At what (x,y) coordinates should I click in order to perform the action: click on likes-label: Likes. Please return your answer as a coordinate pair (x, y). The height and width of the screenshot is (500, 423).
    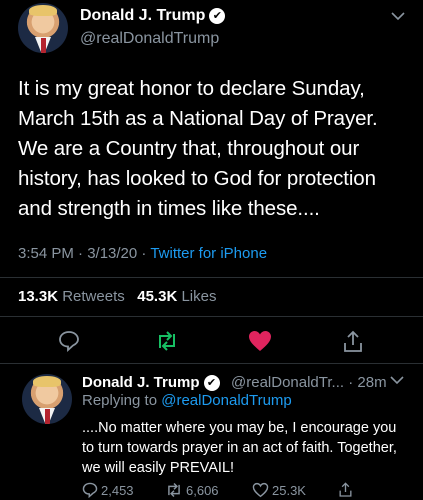
    Looking at the image, I should click on (199, 296).